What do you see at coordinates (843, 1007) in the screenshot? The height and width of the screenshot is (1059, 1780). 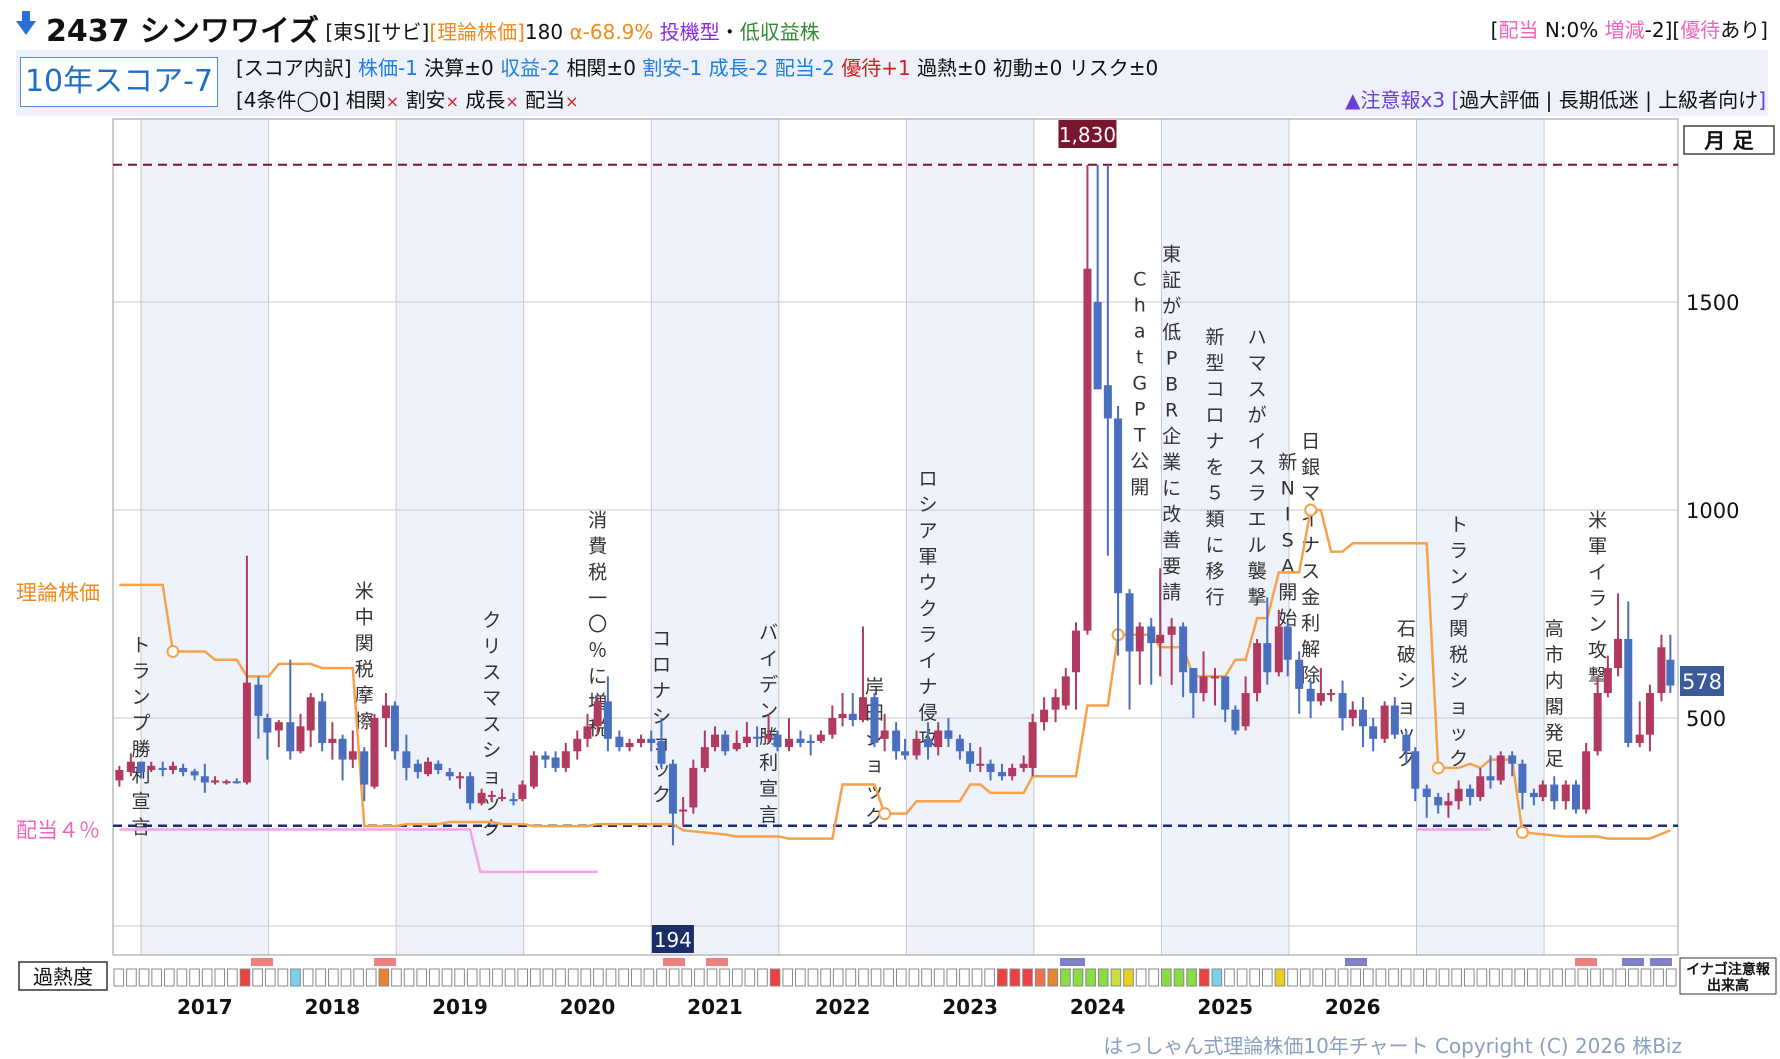 I see `x-year-label: 2022` at bounding box center [843, 1007].